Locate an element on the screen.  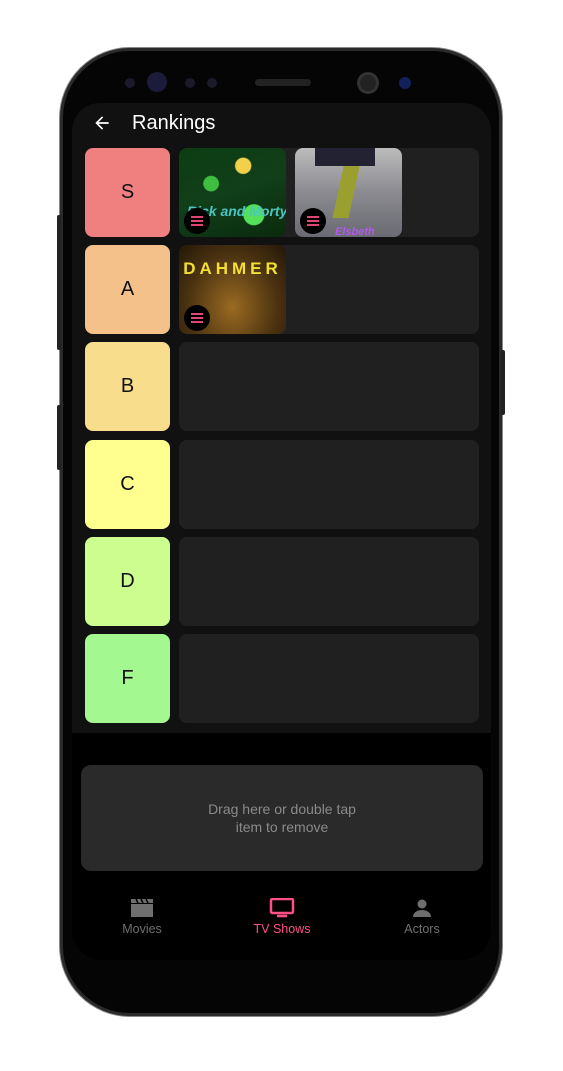
person-icon is located at coordinates (422, 908).